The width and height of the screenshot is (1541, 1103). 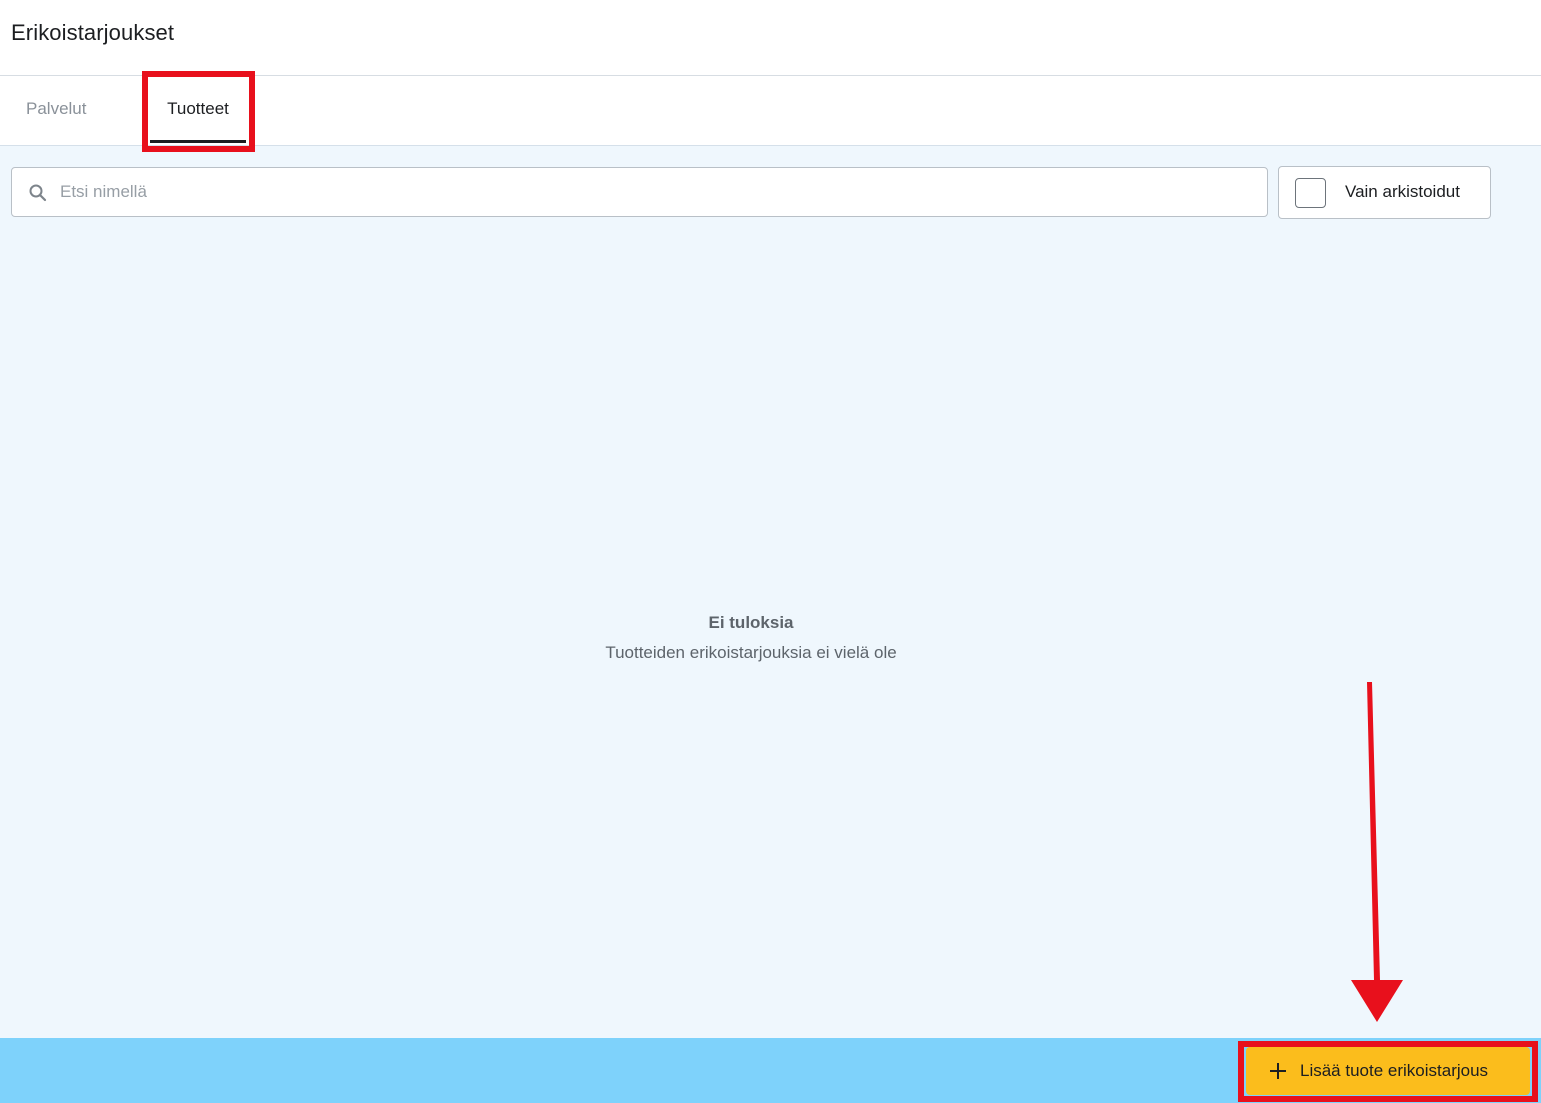 I want to click on search-box, so click(x=639, y=192).